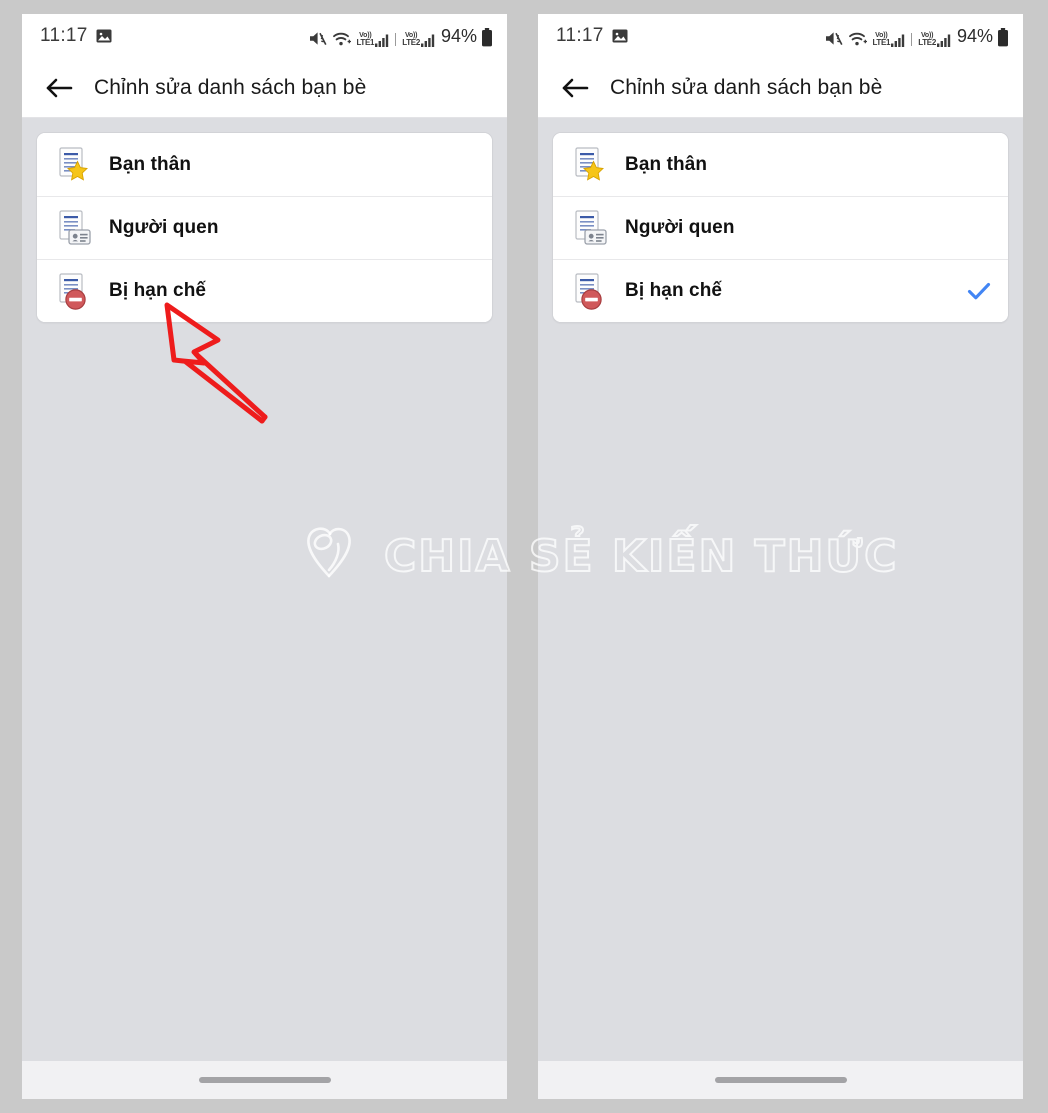 This screenshot has height=1113, width=1048. What do you see at coordinates (979, 291) in the screenshot?
I see `check-icon` at bounding box center [979, 291].